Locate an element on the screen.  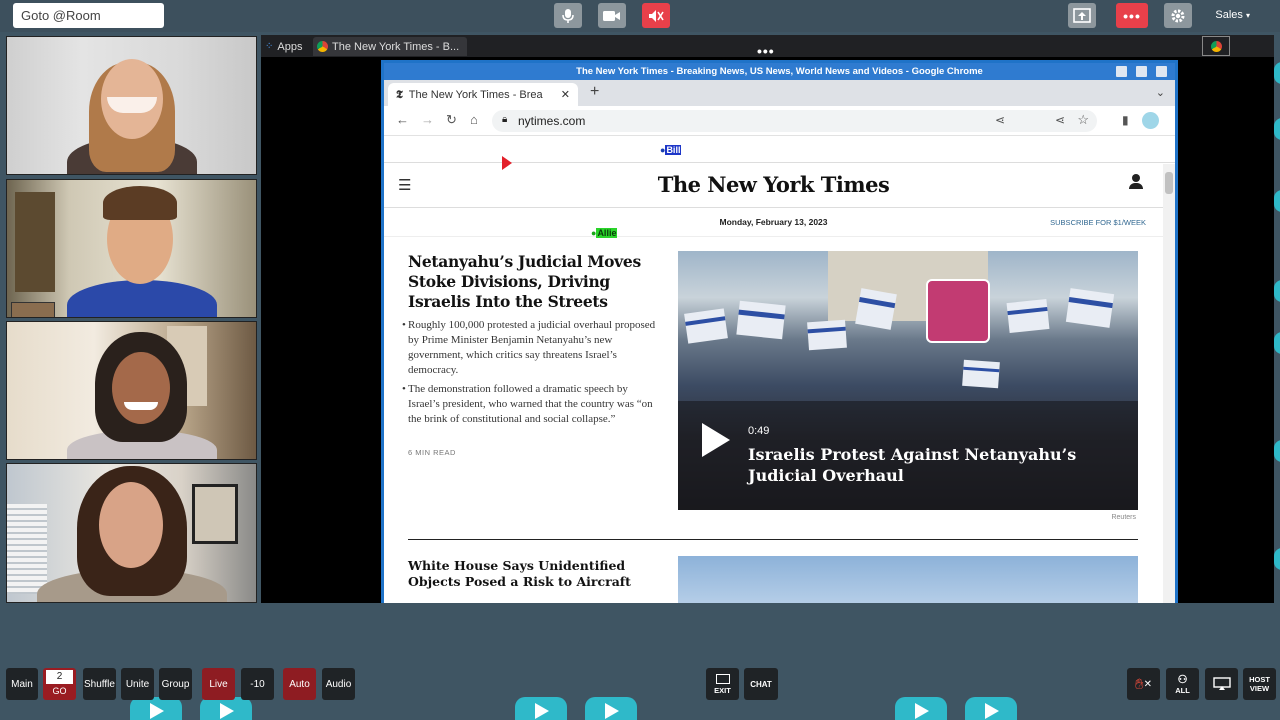
room-counter-button: 2 GO is located at coordinates (59, 684).